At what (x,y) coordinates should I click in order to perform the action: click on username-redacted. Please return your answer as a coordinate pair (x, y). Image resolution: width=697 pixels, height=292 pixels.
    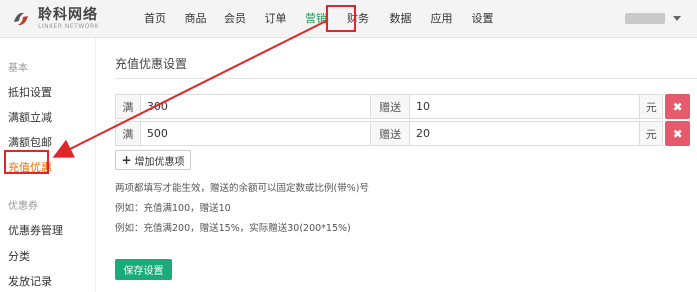
    Looking at the image, I should click on (645, 18).